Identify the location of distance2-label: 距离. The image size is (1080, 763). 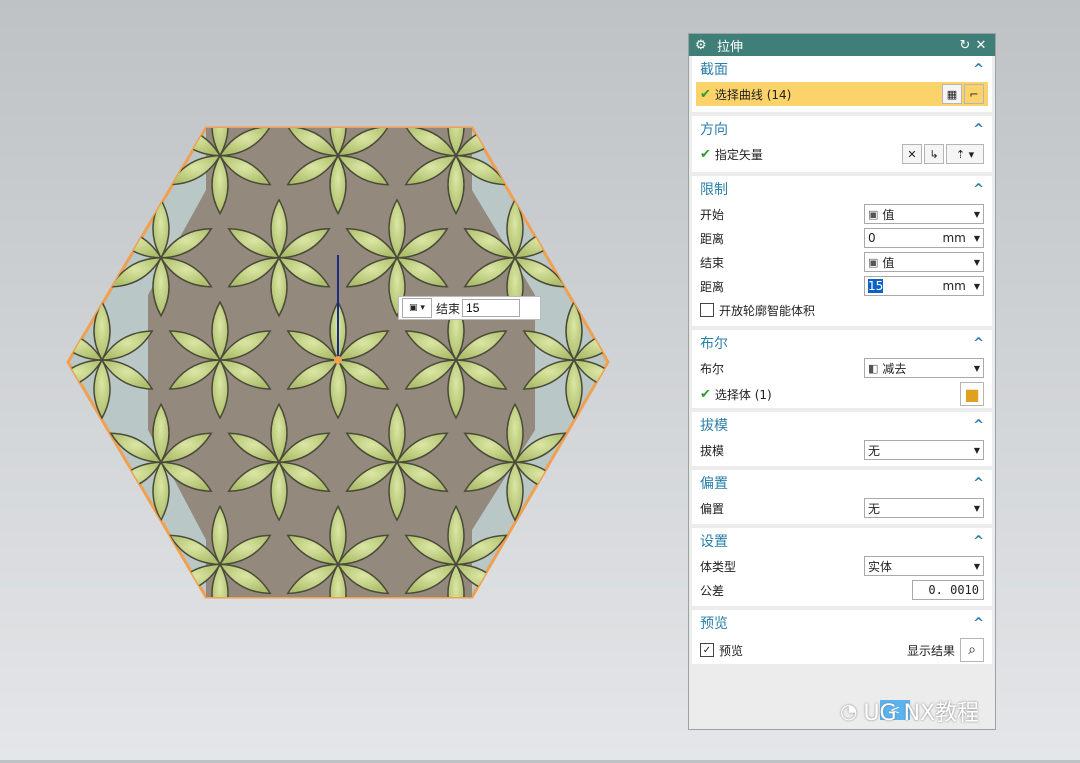
(712, 286).